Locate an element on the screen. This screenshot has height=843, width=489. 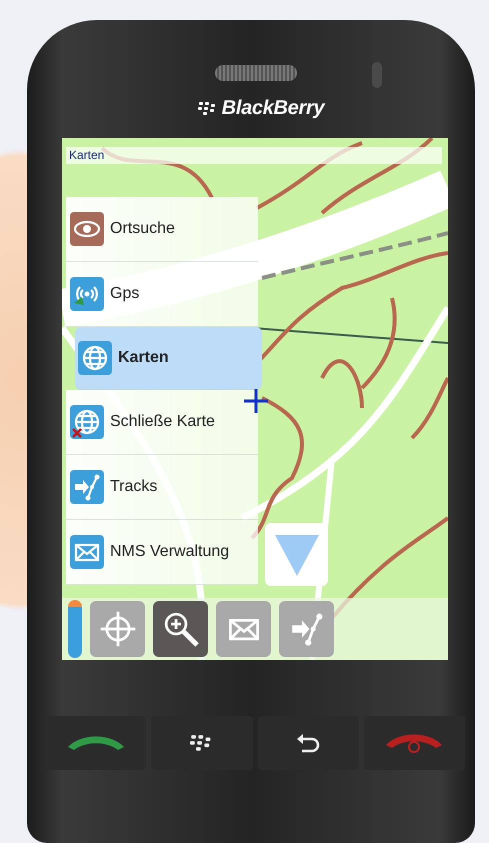
menu-item: Ortsuche is located at coordinates (162, 229).